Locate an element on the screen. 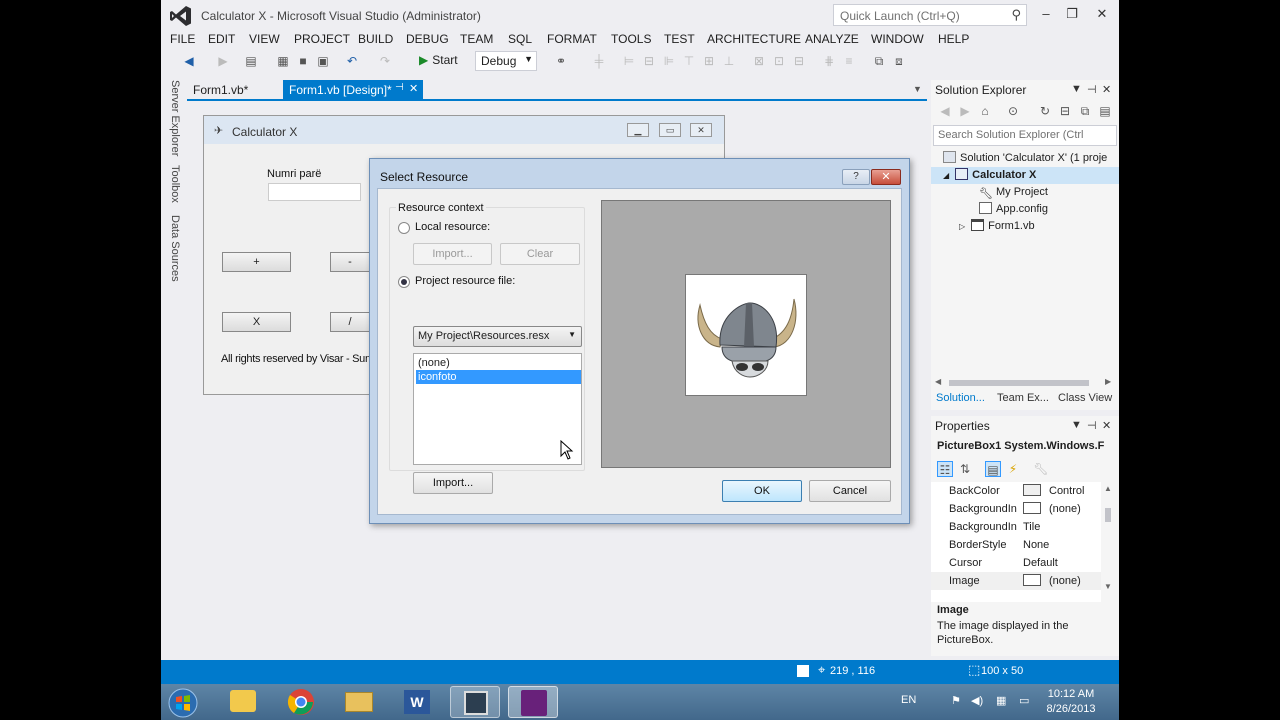 This screenshot has height=720, width=1280. local-resource-label: Local resource: is located at coordinates (452, 227).